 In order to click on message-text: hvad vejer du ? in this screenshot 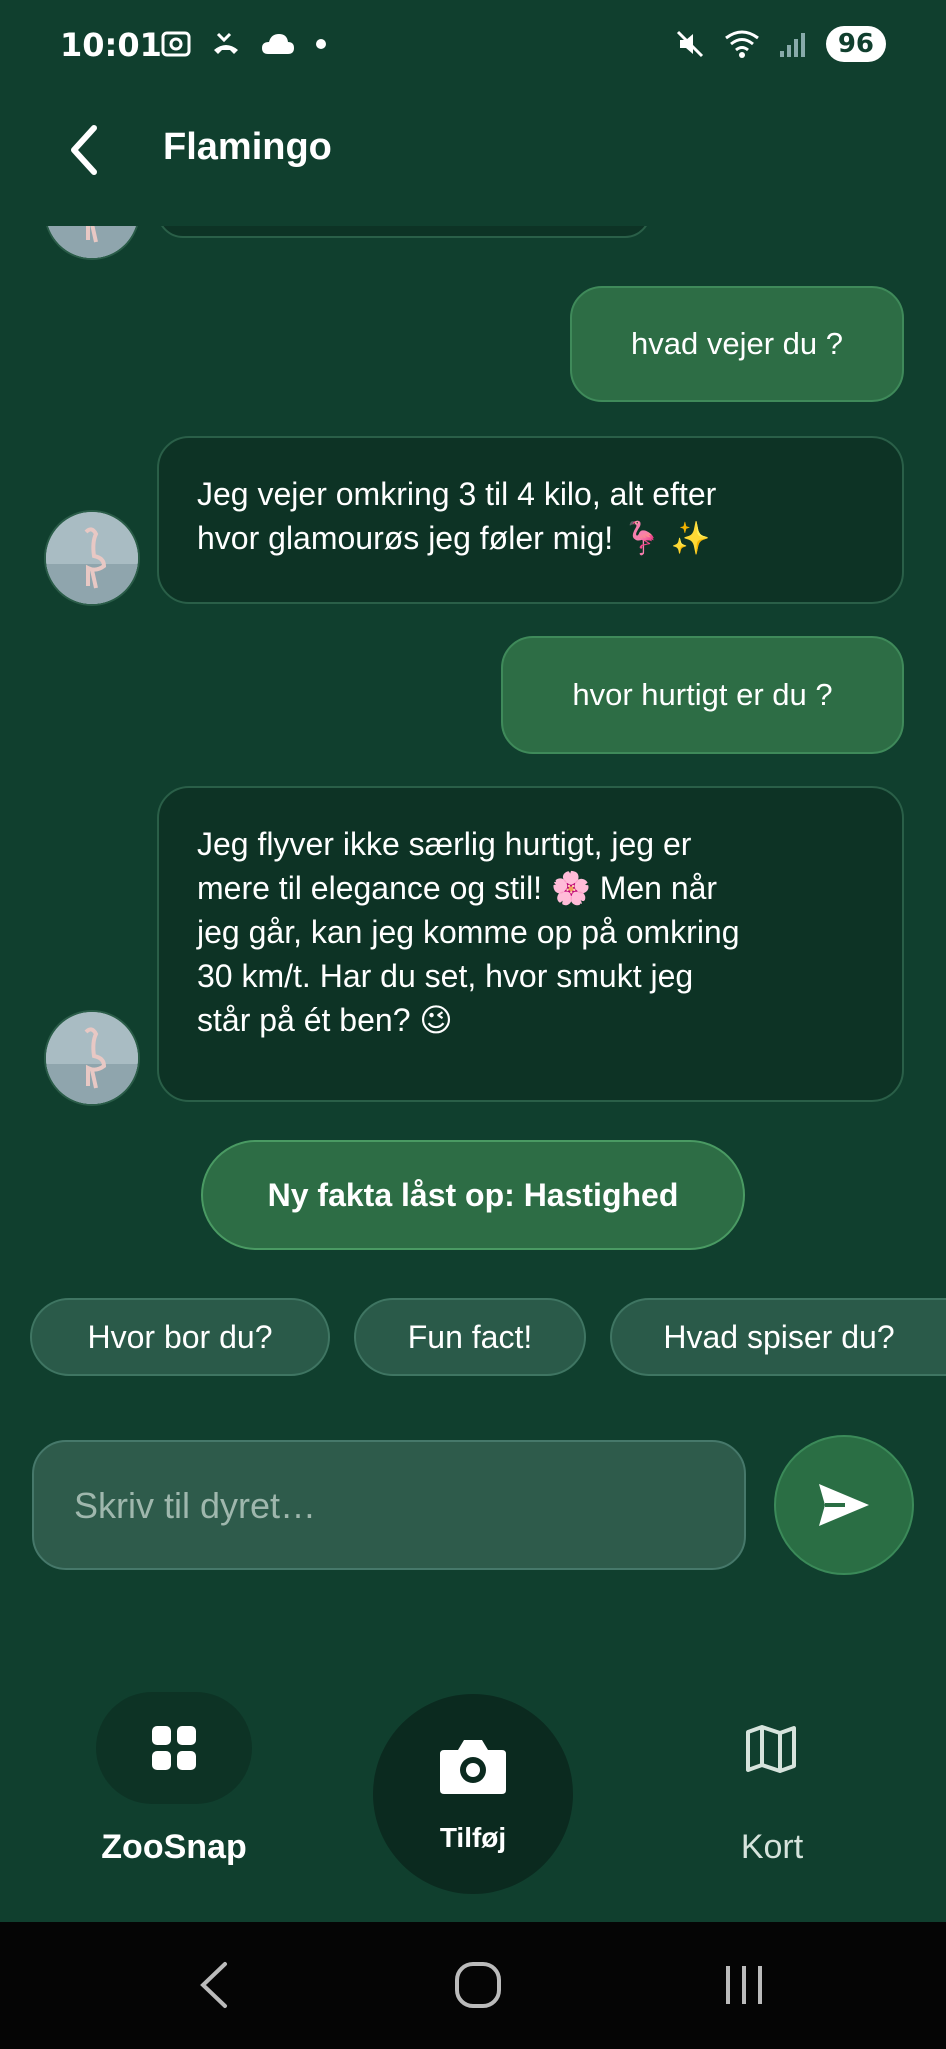, I will do `click(737, 343)`.